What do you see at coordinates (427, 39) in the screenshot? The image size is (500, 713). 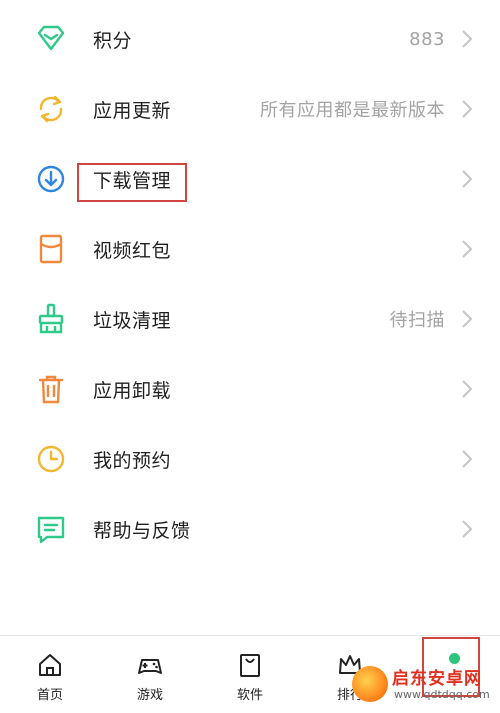 I see `menu-item-value: 883` at bounding box center [427, 39].